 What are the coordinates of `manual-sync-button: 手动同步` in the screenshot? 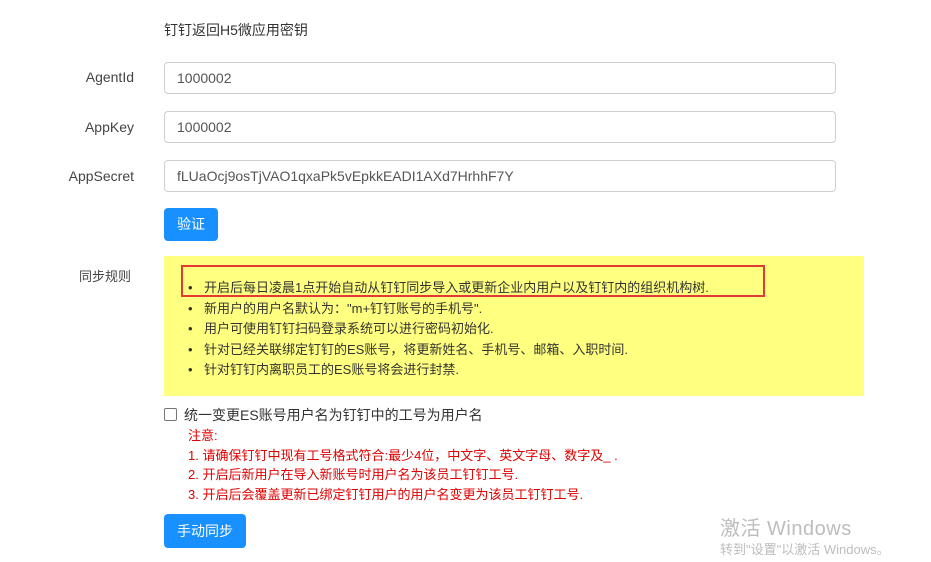 It's located at (205, 531).